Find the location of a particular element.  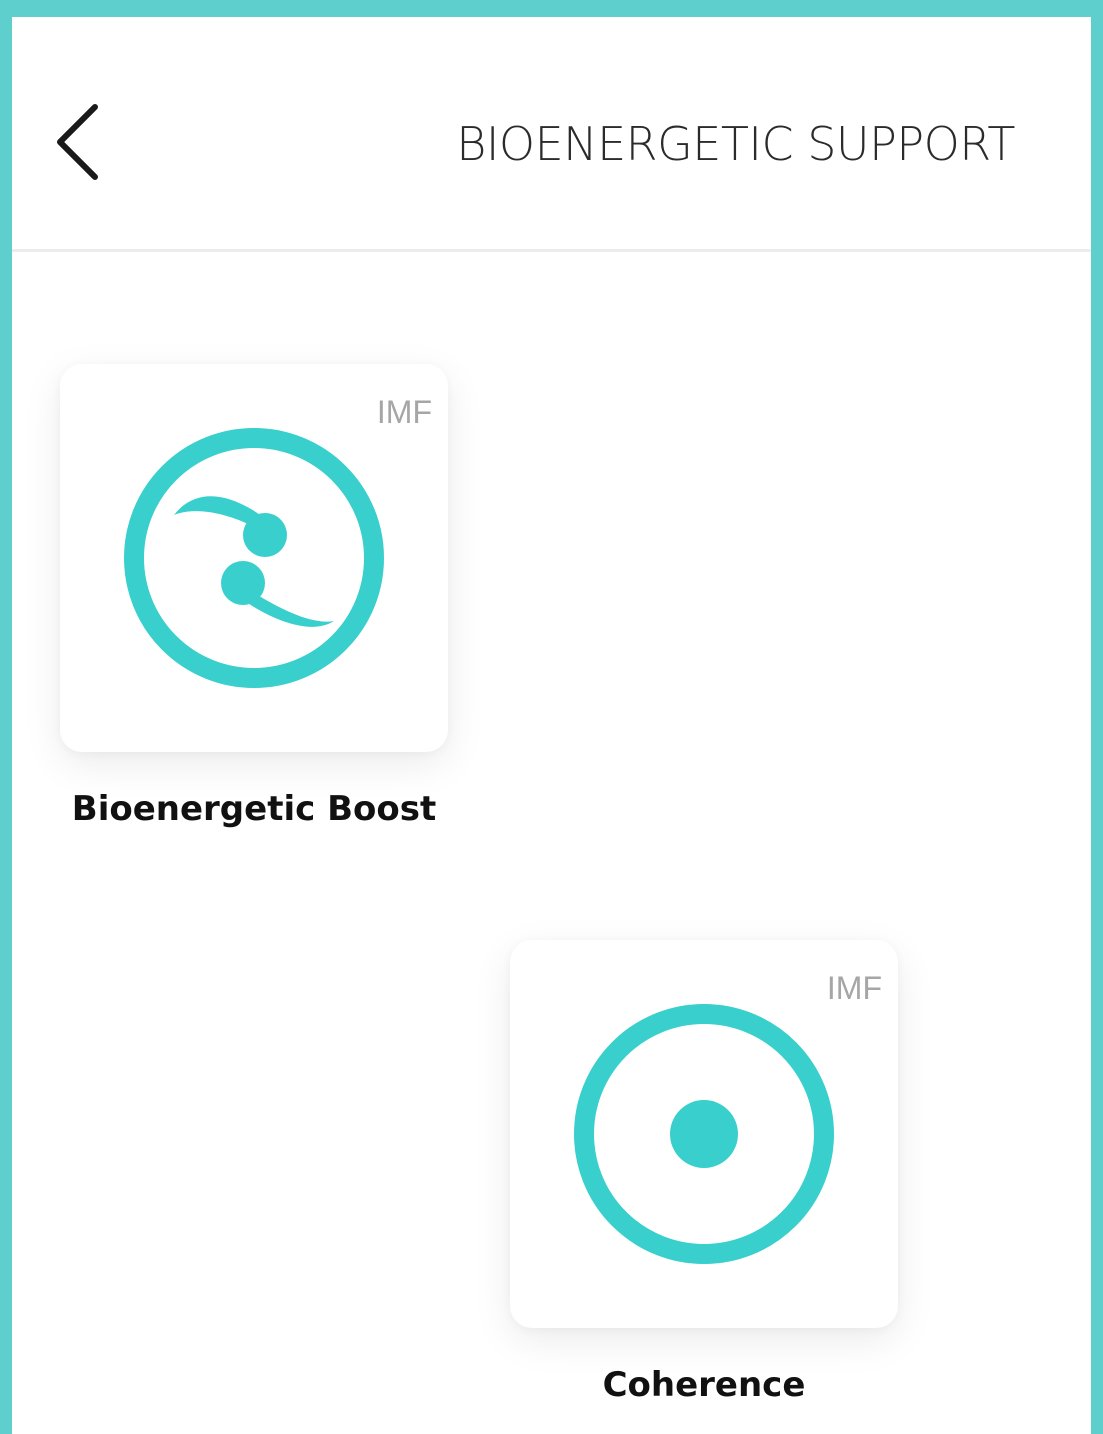

coherence-icon is located at coordinates (704, 1134).